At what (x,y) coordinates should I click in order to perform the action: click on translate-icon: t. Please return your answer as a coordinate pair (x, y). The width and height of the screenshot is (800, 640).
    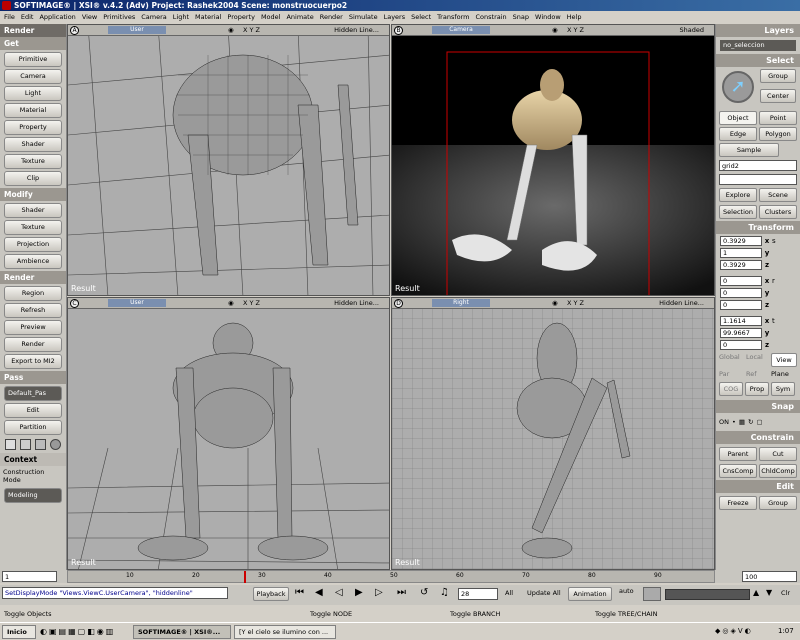
    Looking at the image, I should click on (773, 321).